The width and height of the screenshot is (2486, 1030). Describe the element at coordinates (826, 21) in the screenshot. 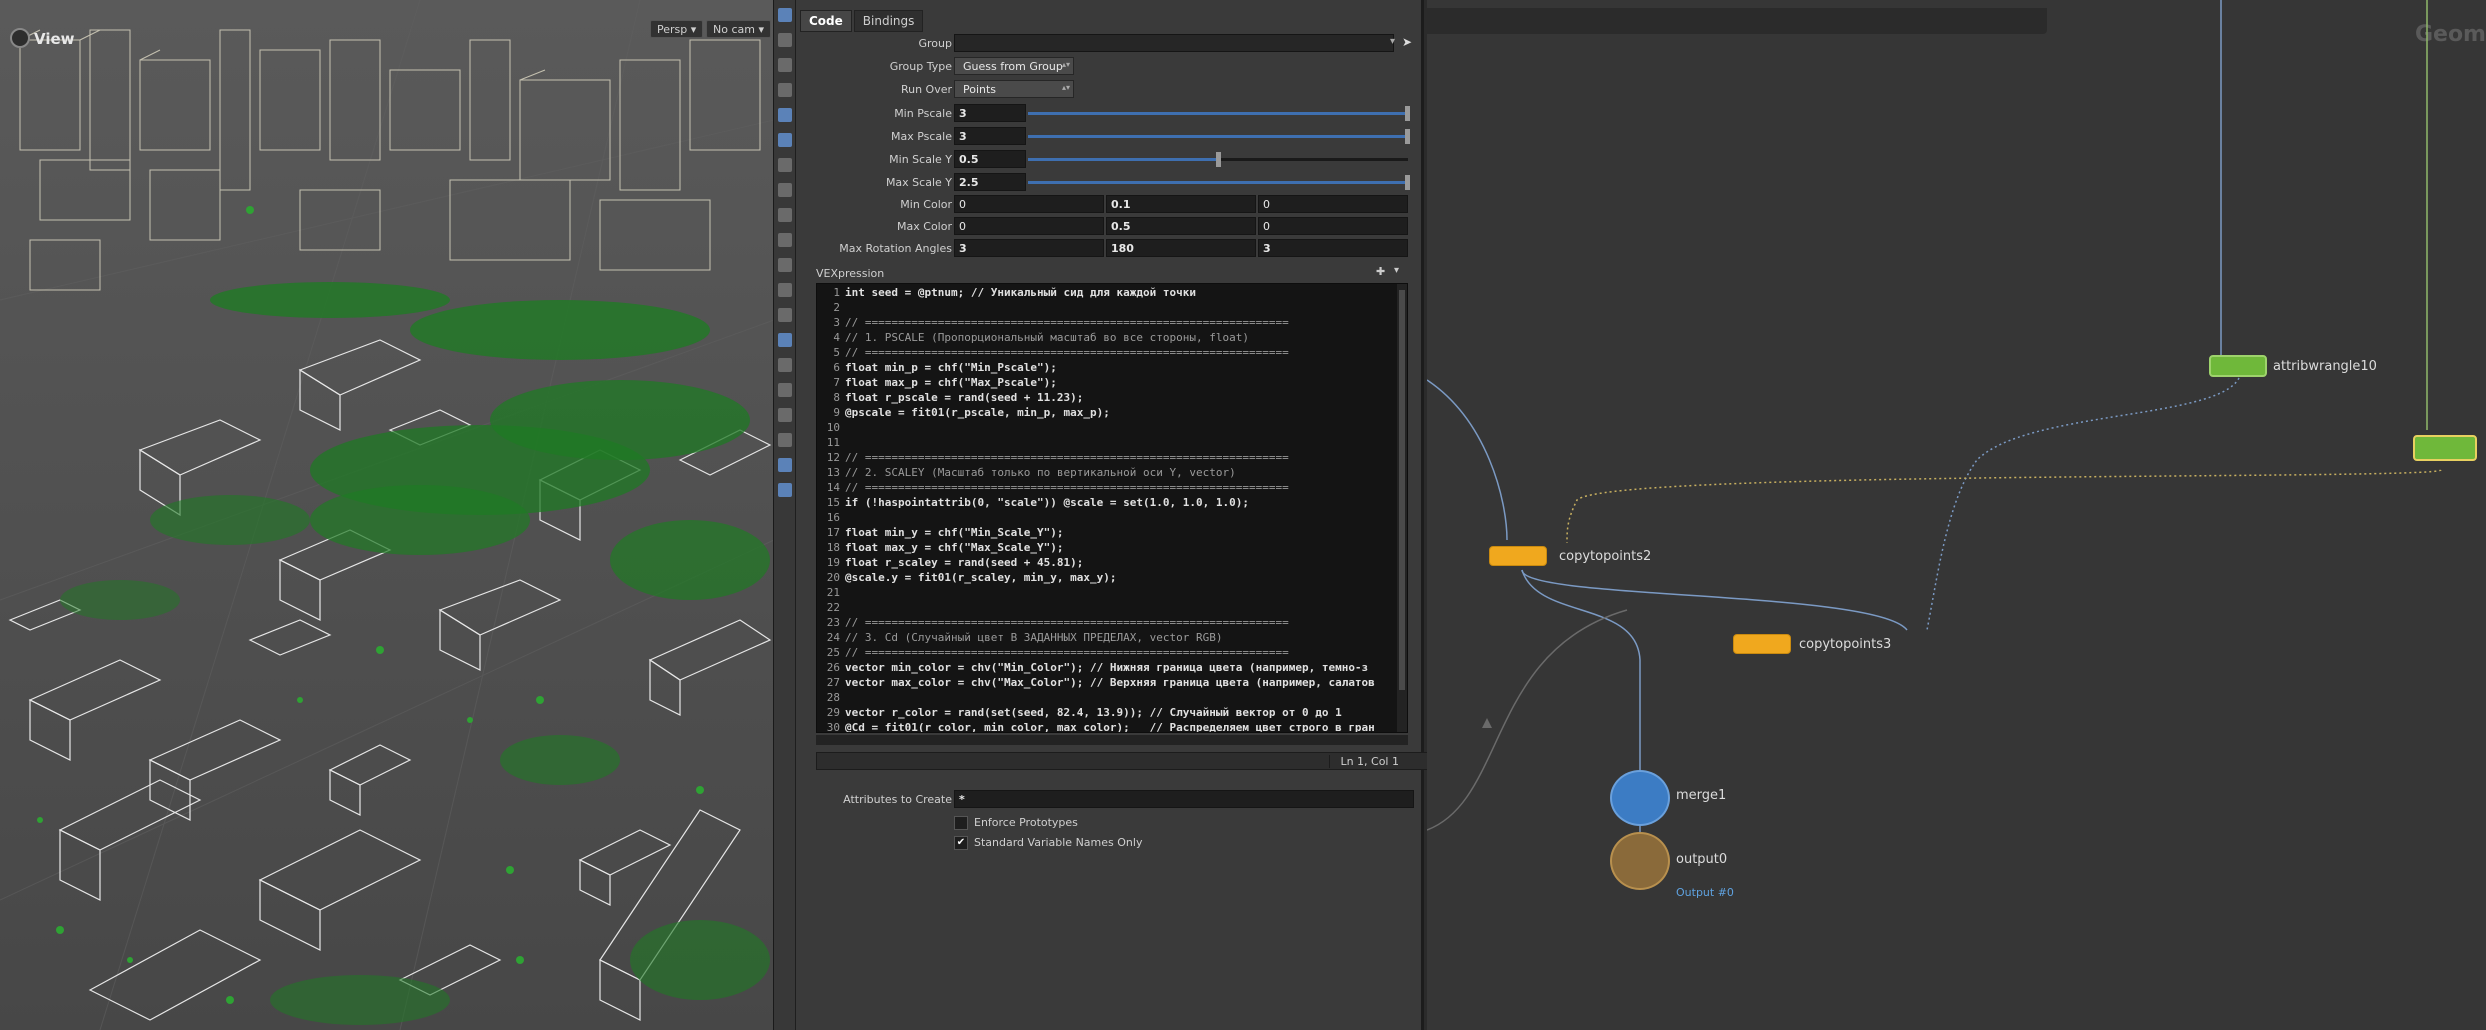

I see `tab-code: Code` at that location.